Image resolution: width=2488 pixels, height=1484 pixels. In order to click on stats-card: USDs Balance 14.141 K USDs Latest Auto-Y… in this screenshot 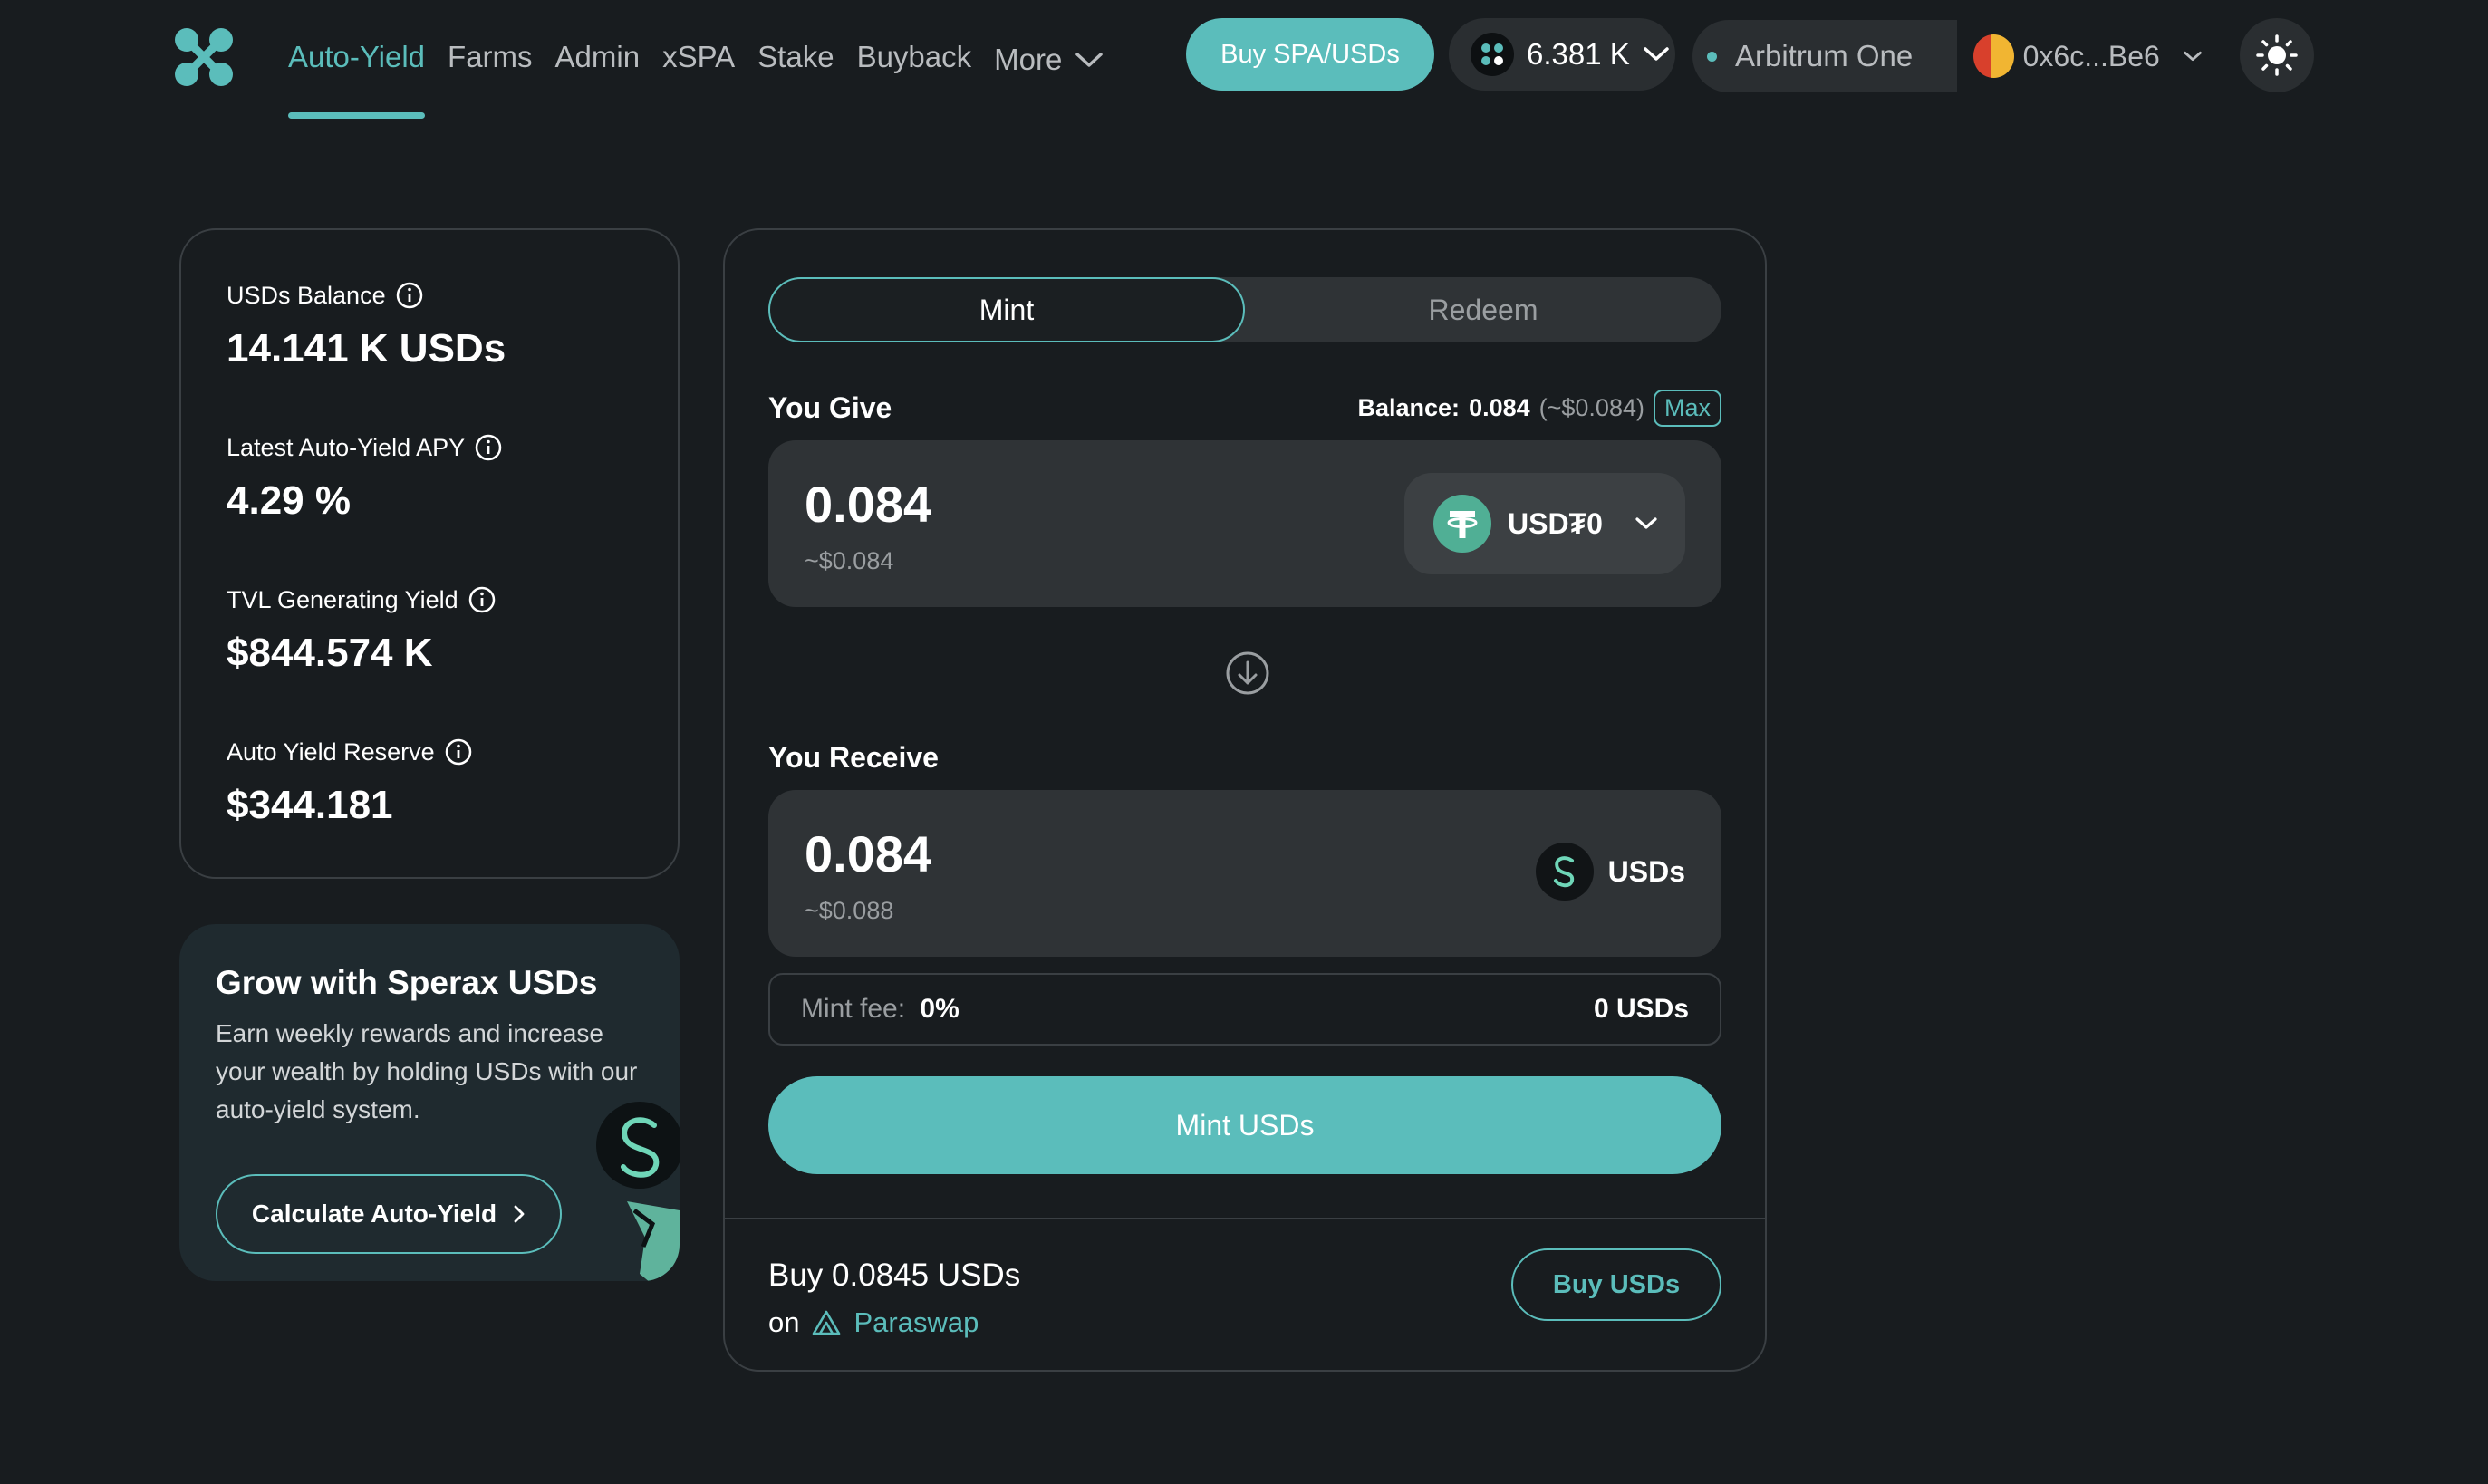, I will do `click(430, 554)`.